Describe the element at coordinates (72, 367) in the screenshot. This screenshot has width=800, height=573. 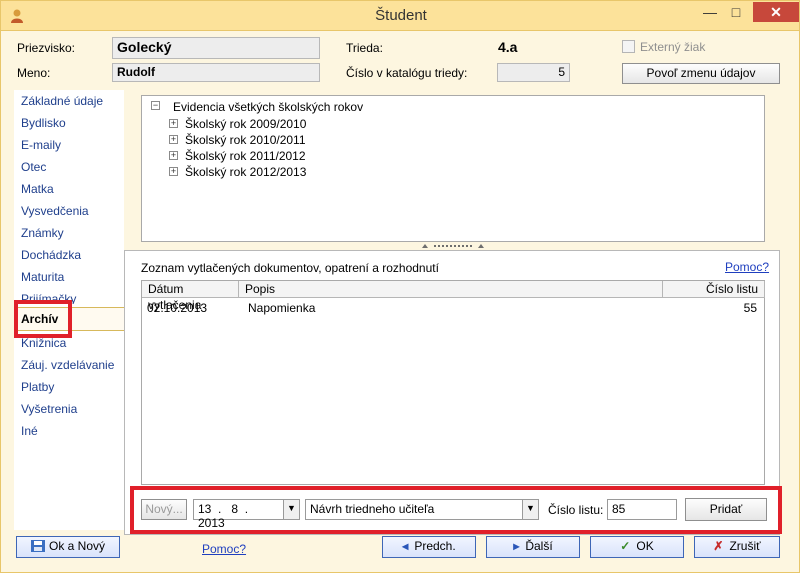
I see `sidebar-item-interest-education: Záuj. vzdelávanie` at that location.